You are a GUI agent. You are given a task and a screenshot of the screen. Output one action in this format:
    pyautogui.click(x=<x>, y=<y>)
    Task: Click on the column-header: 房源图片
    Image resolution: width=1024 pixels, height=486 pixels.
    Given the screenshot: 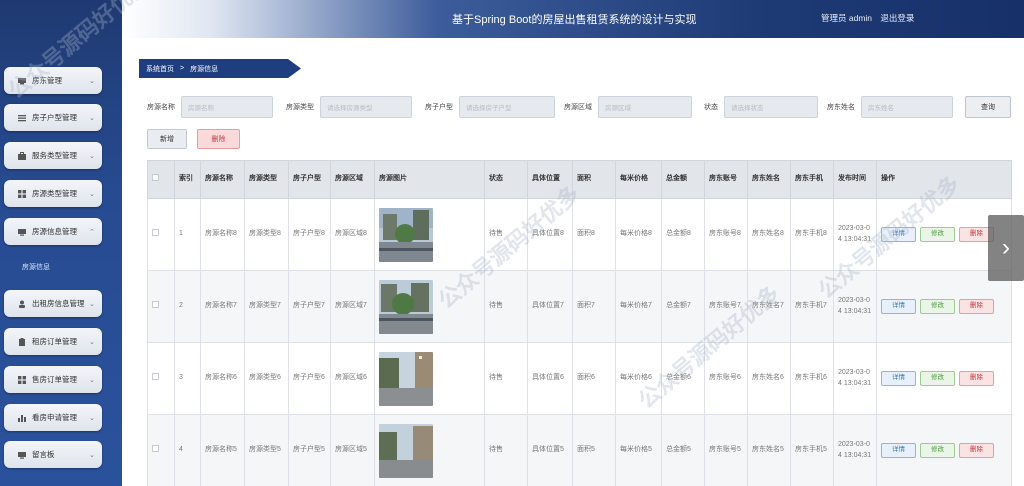 What is the action you would take?
    pyautogui.click(x=429, y=179)
    